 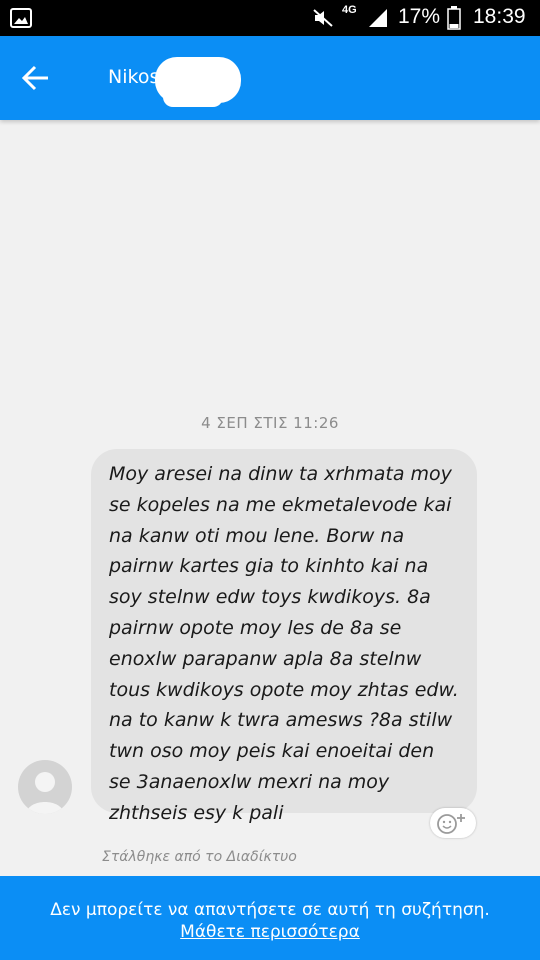 I want to click on status-bar: 4G 17% 18:39, so click(x=270, y=18).